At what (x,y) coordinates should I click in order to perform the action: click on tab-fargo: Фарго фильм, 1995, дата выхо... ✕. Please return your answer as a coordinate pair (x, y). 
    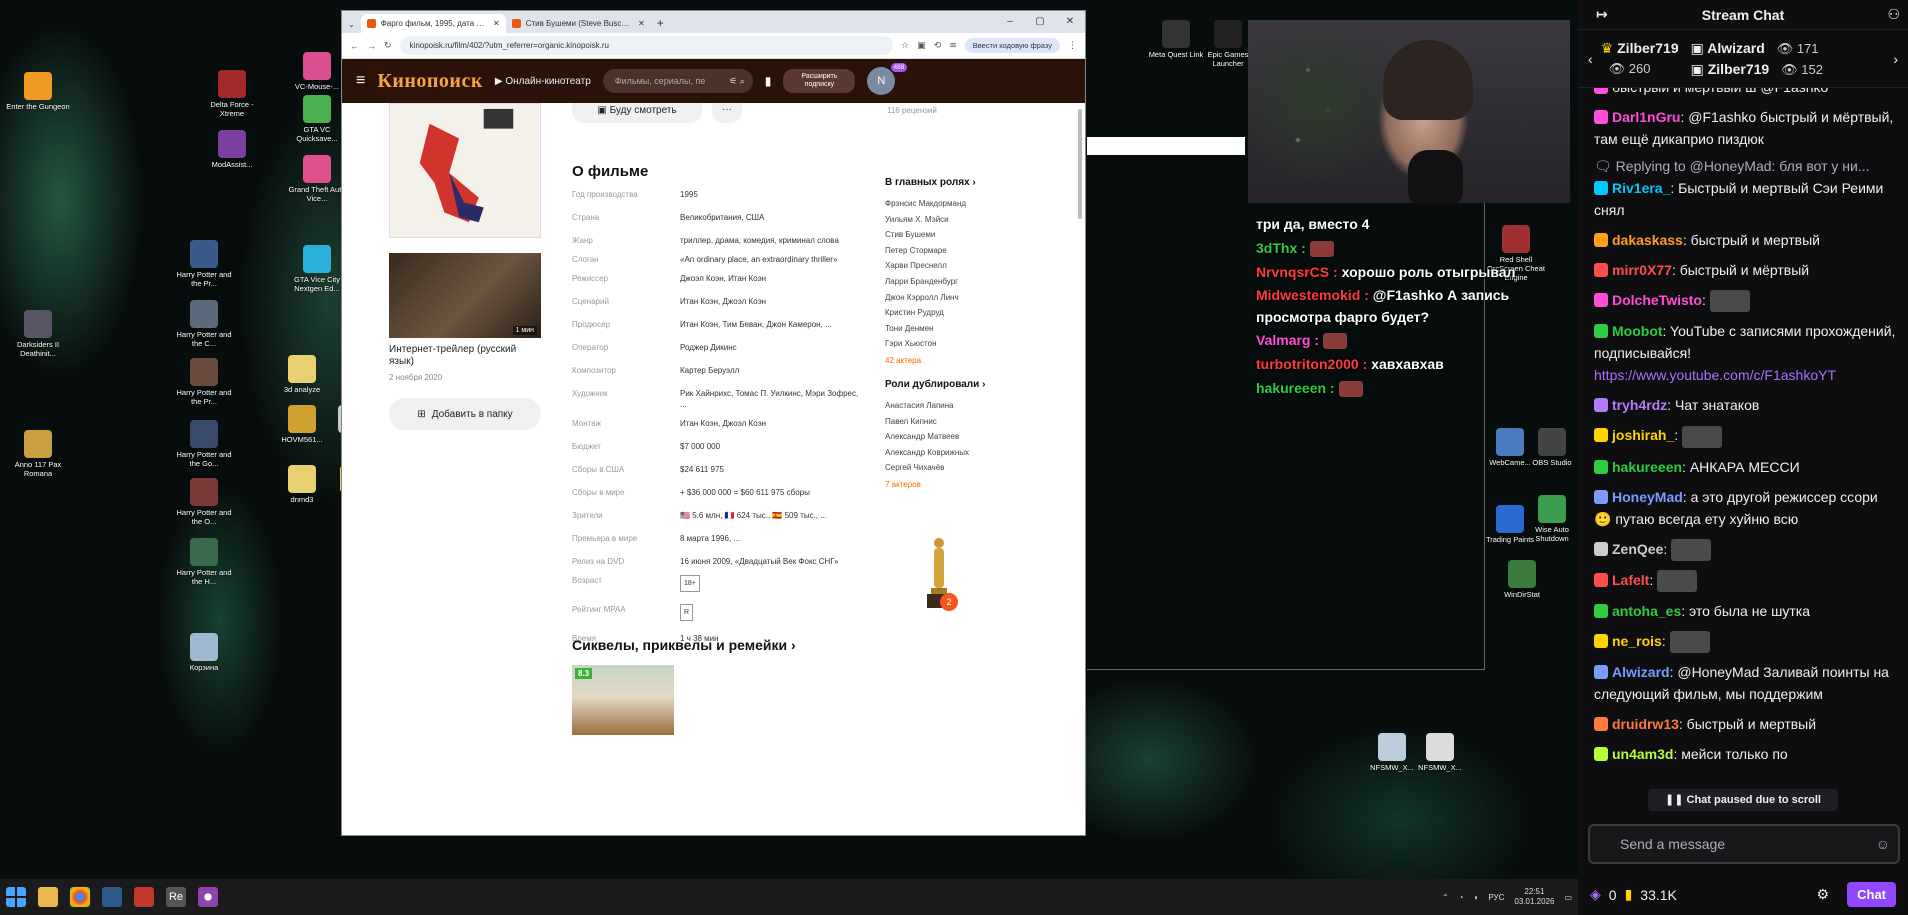
    Looking at the image, I should click on (433, 23).